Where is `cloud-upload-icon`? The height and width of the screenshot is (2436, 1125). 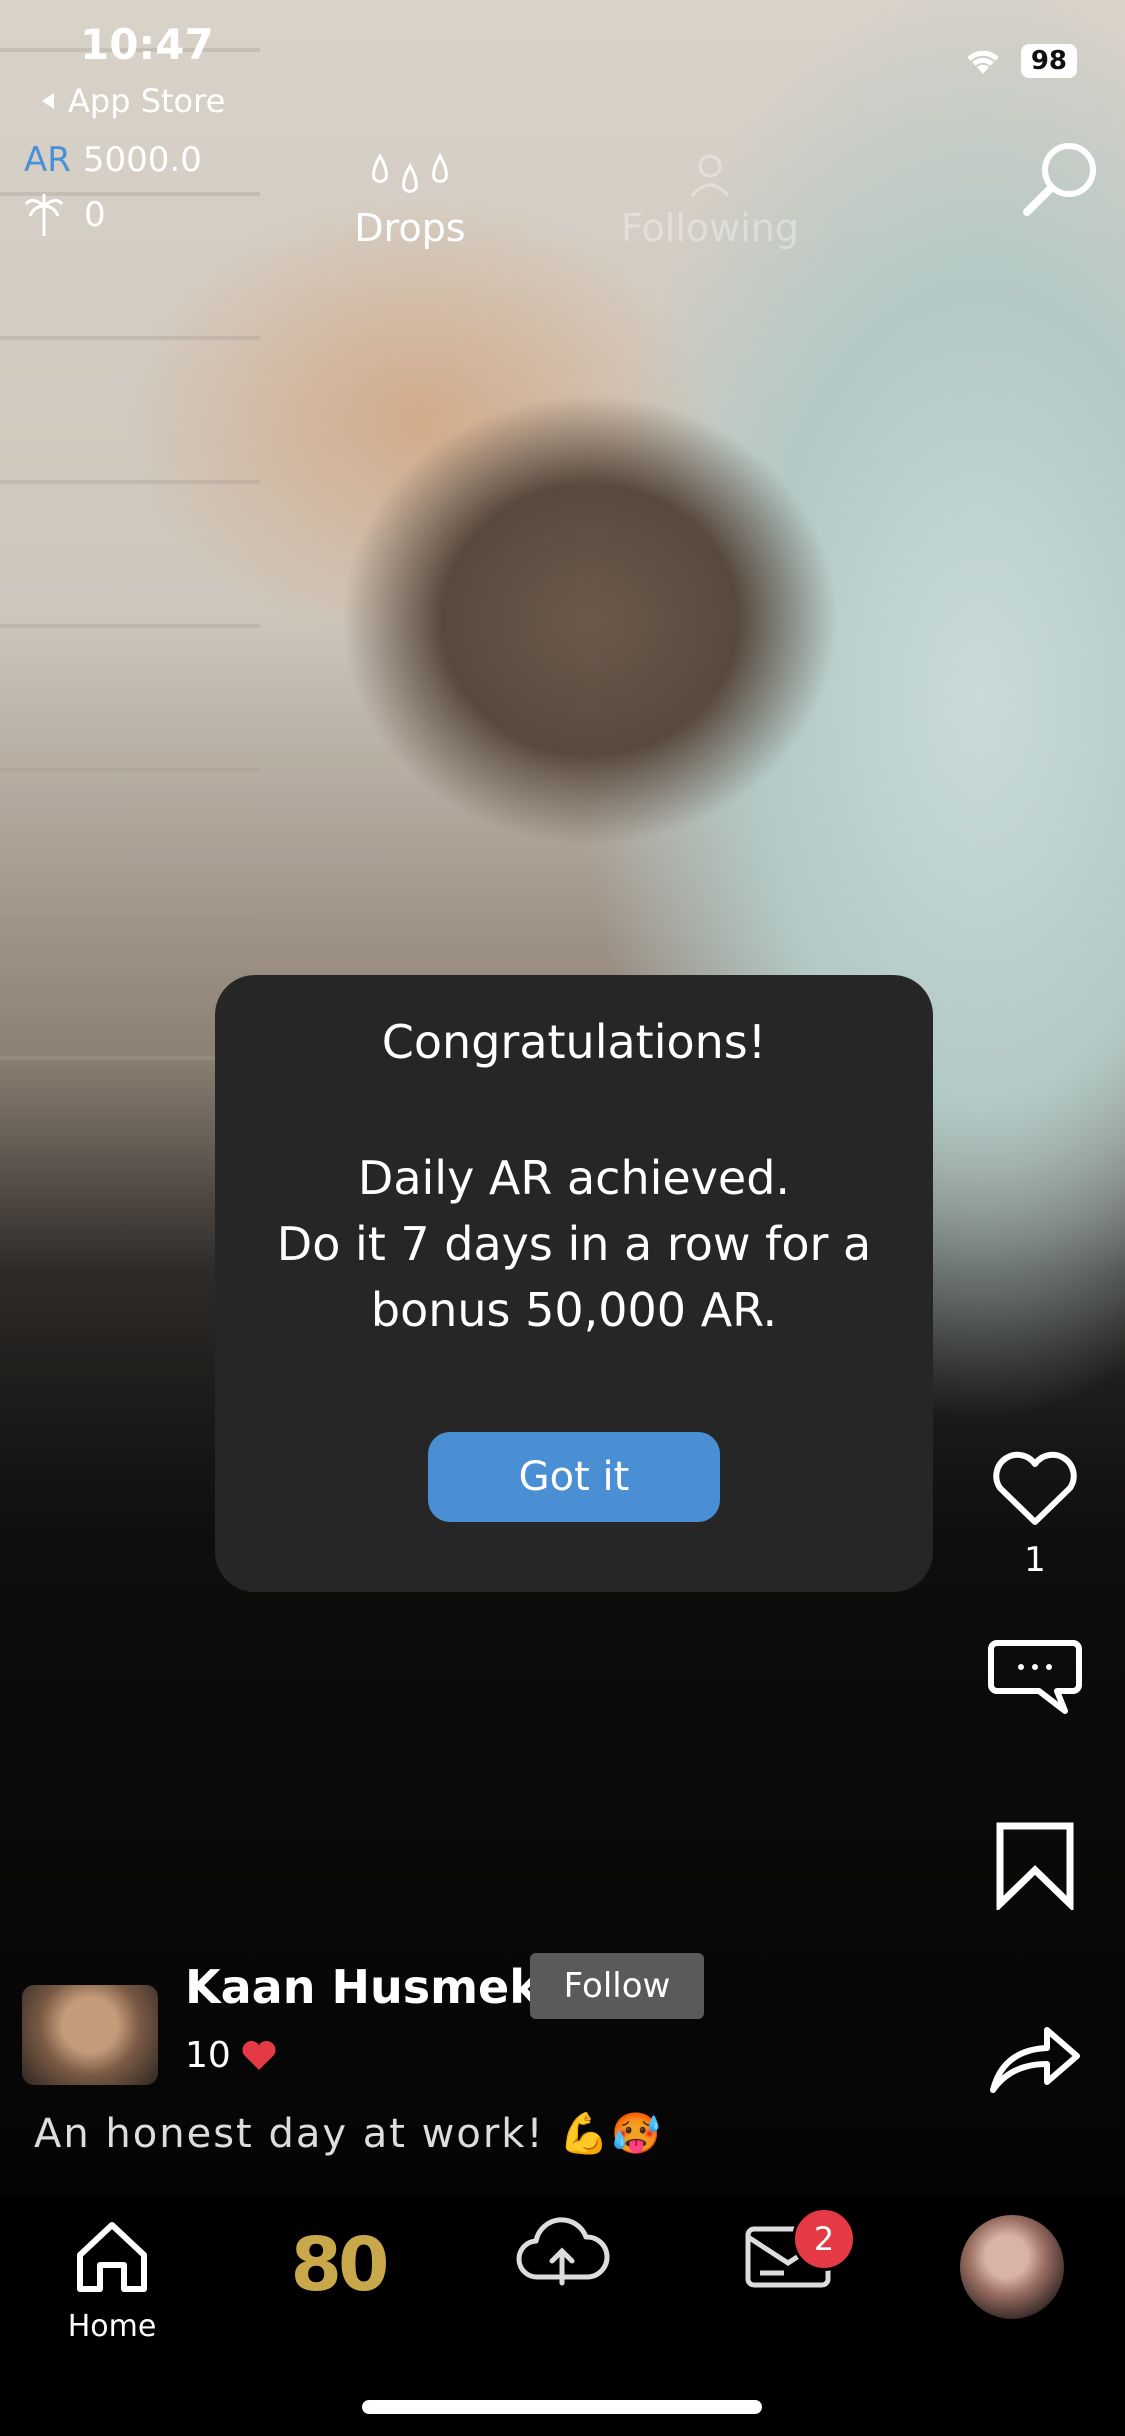 cloud-upload-icon is located at coordinates (563, 2251).